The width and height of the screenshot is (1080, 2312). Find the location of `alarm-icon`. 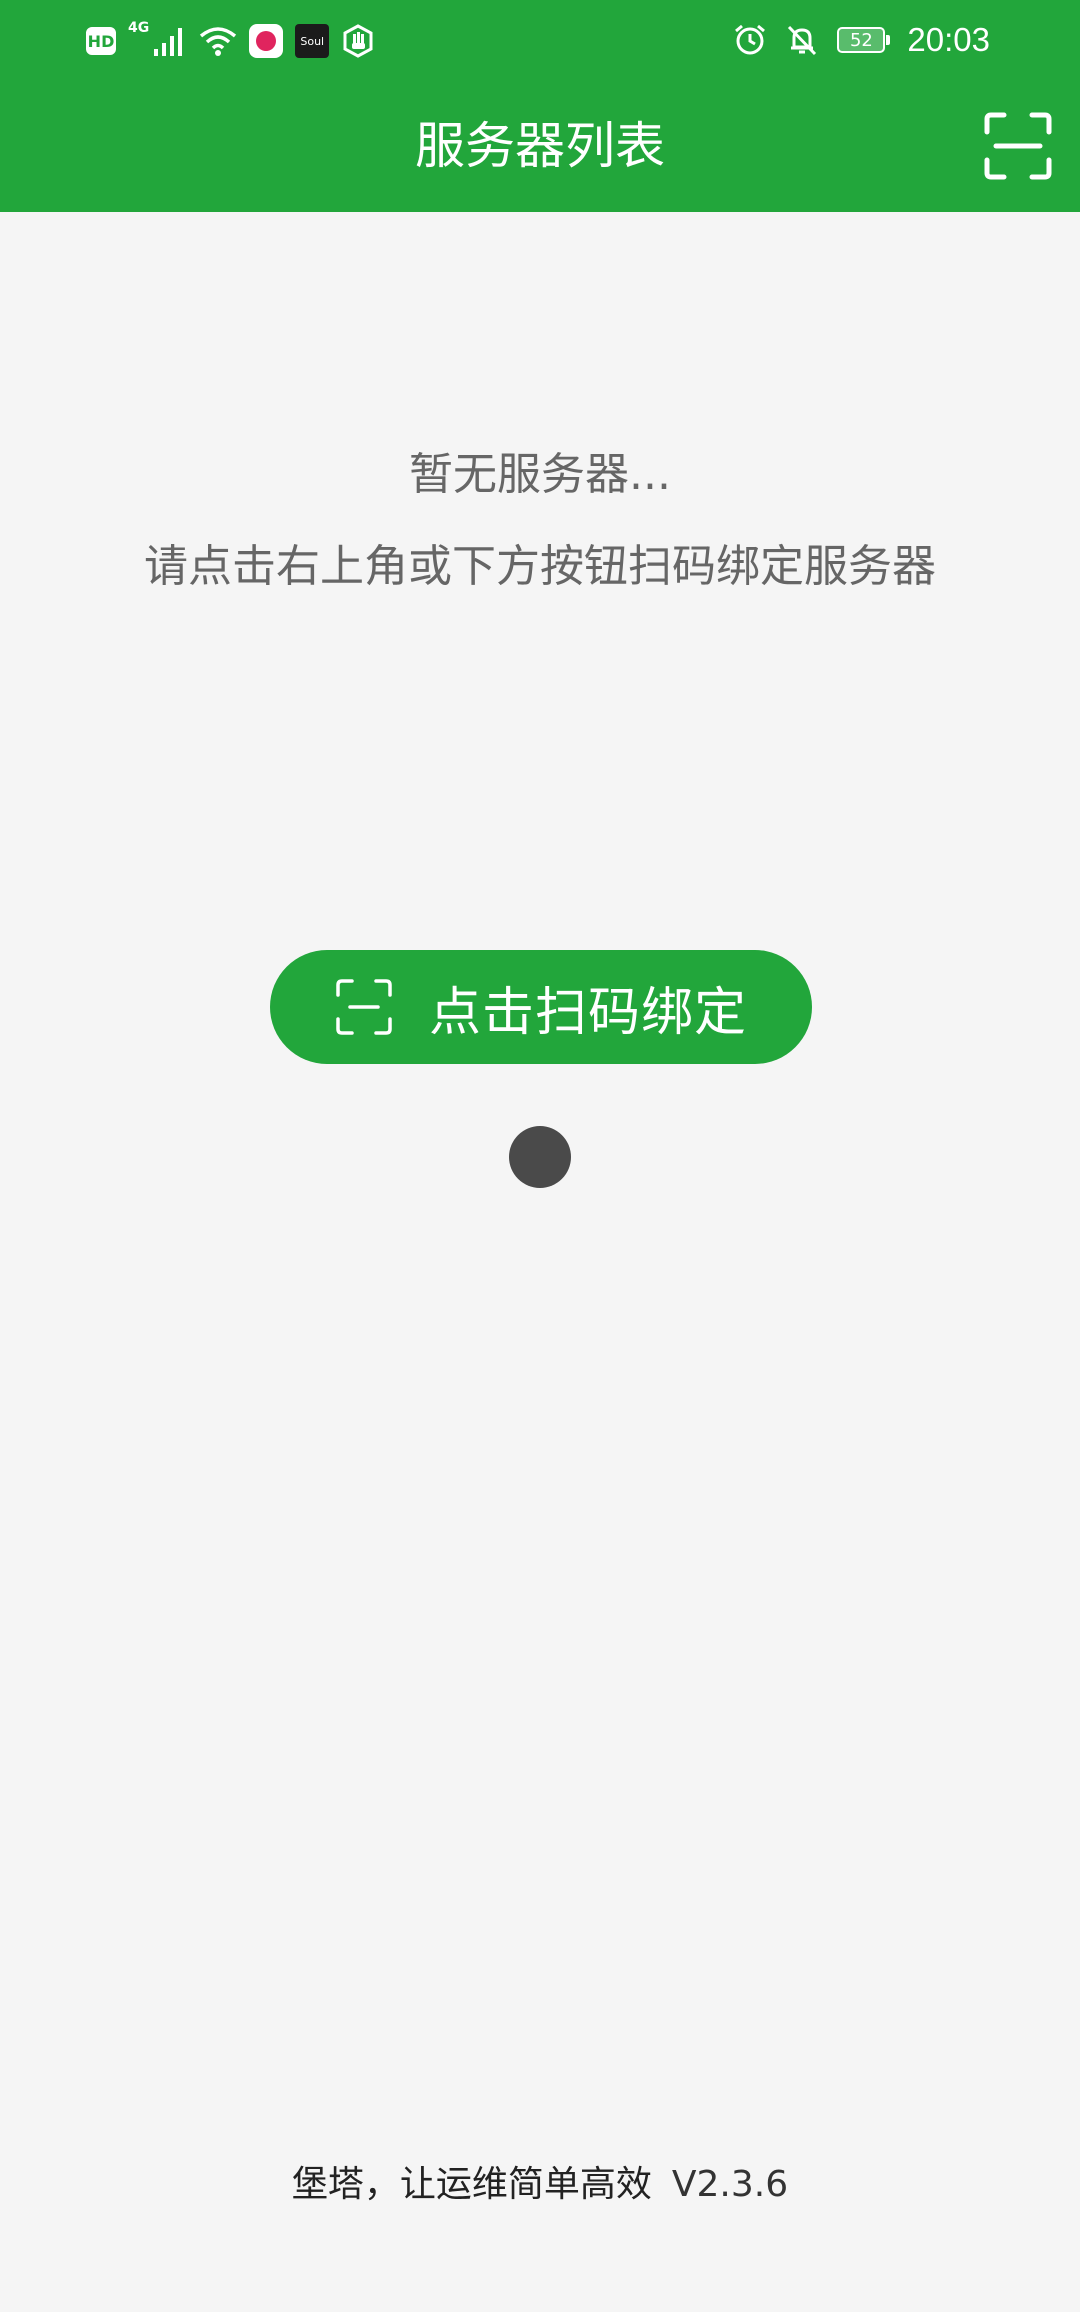

alarm-icon is located at coordinates (750, 39).